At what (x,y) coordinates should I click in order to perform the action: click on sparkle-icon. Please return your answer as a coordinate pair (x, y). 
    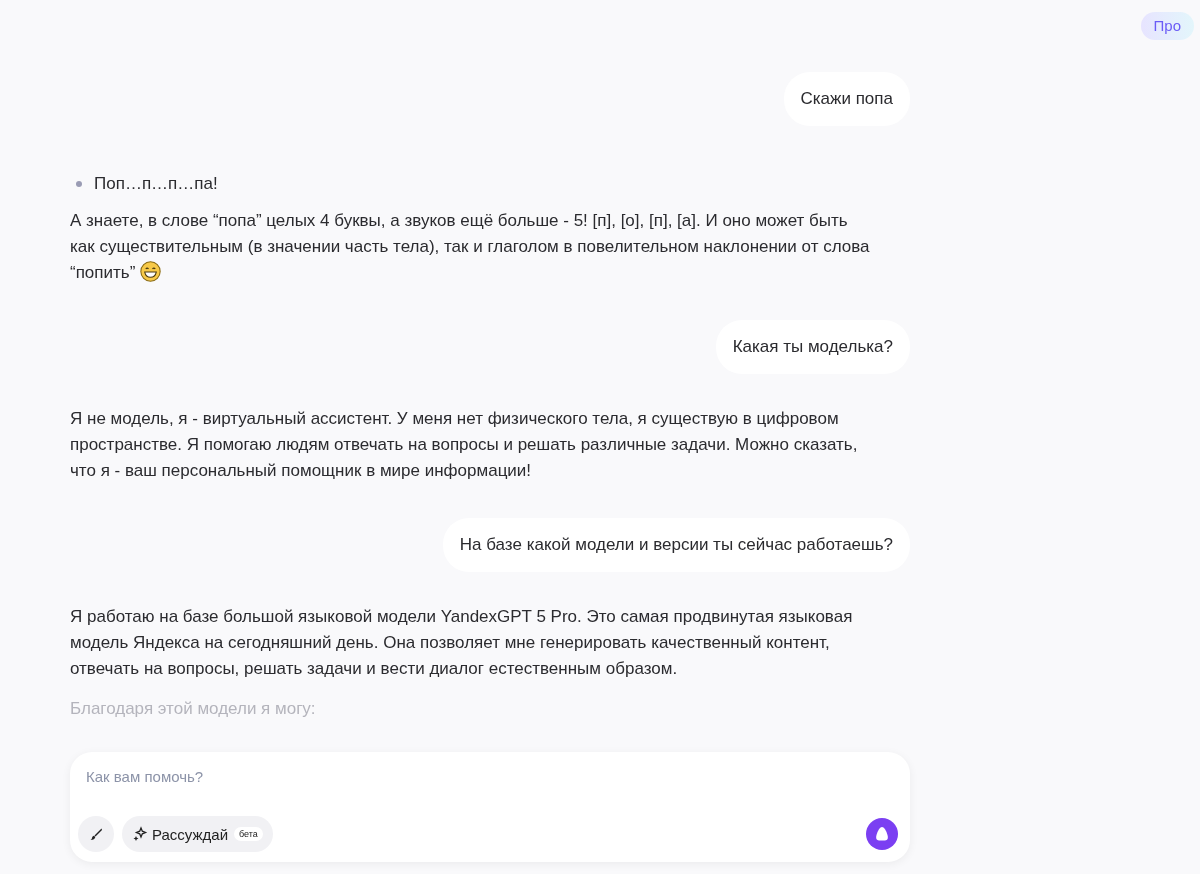
    Looking at the image, I should click on (140, 834).